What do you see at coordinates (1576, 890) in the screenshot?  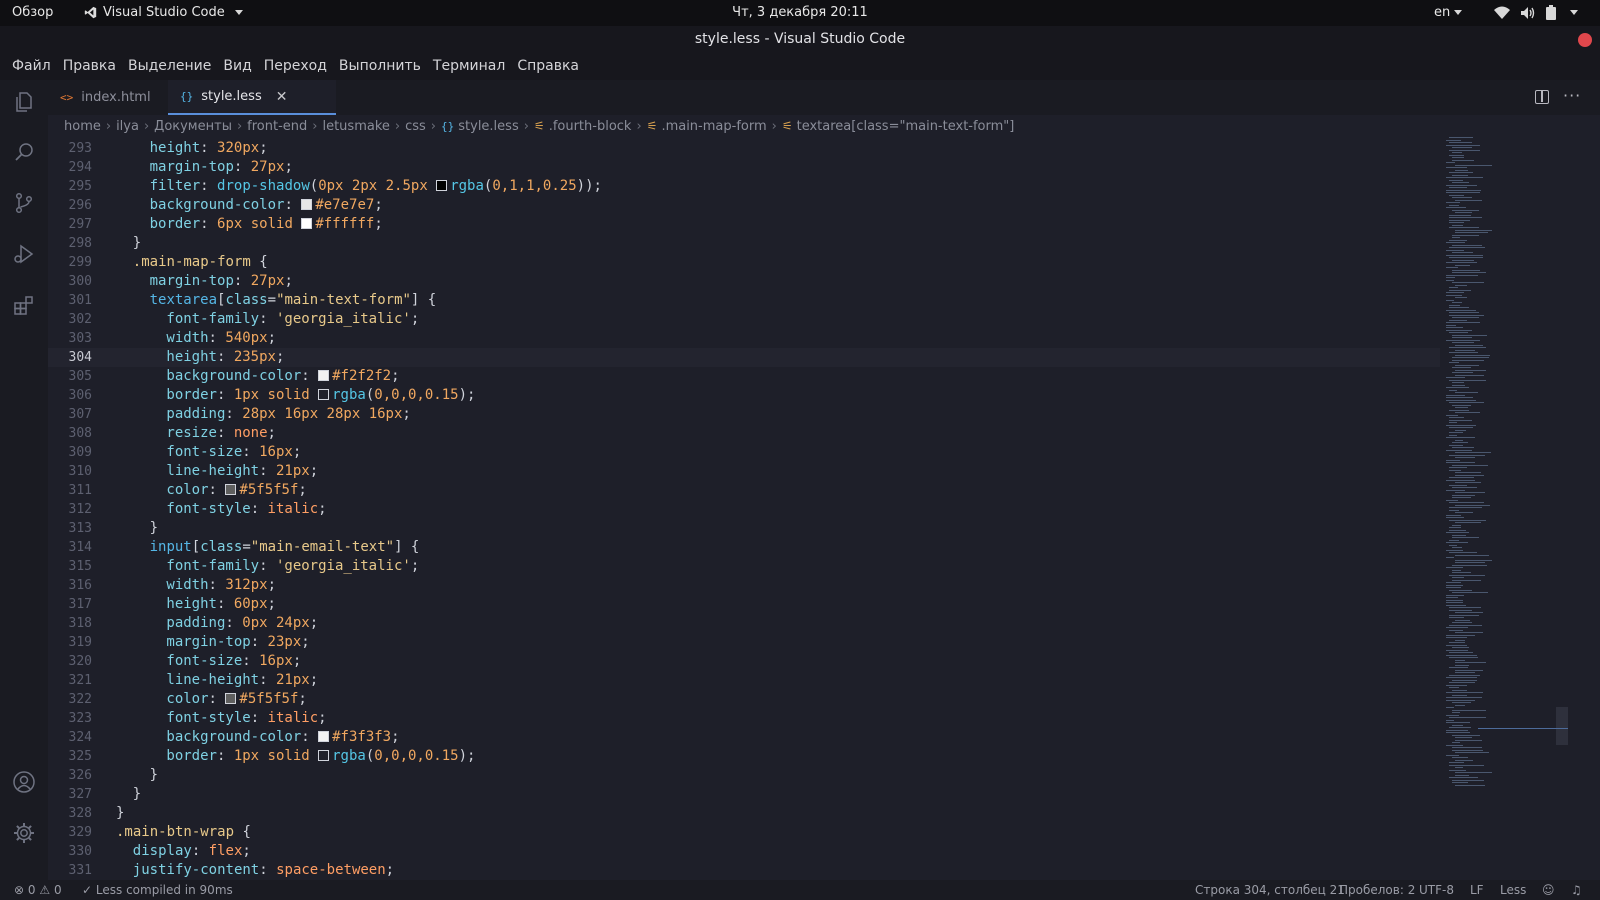 I see `bell-icon: ♫` at bounding box center [1576, 890].